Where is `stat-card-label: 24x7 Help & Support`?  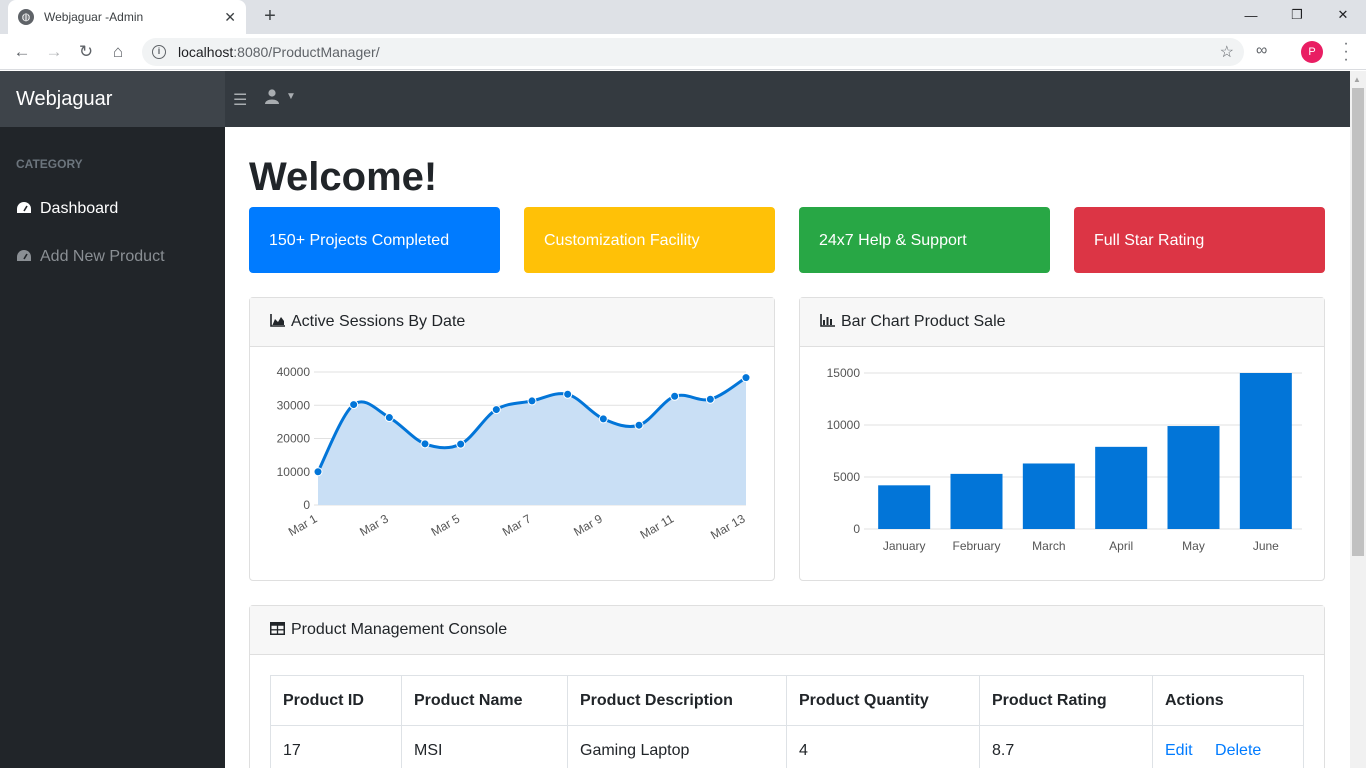 stat-card-label: 24x7 Help & Support is located at coordinates (893, 240).